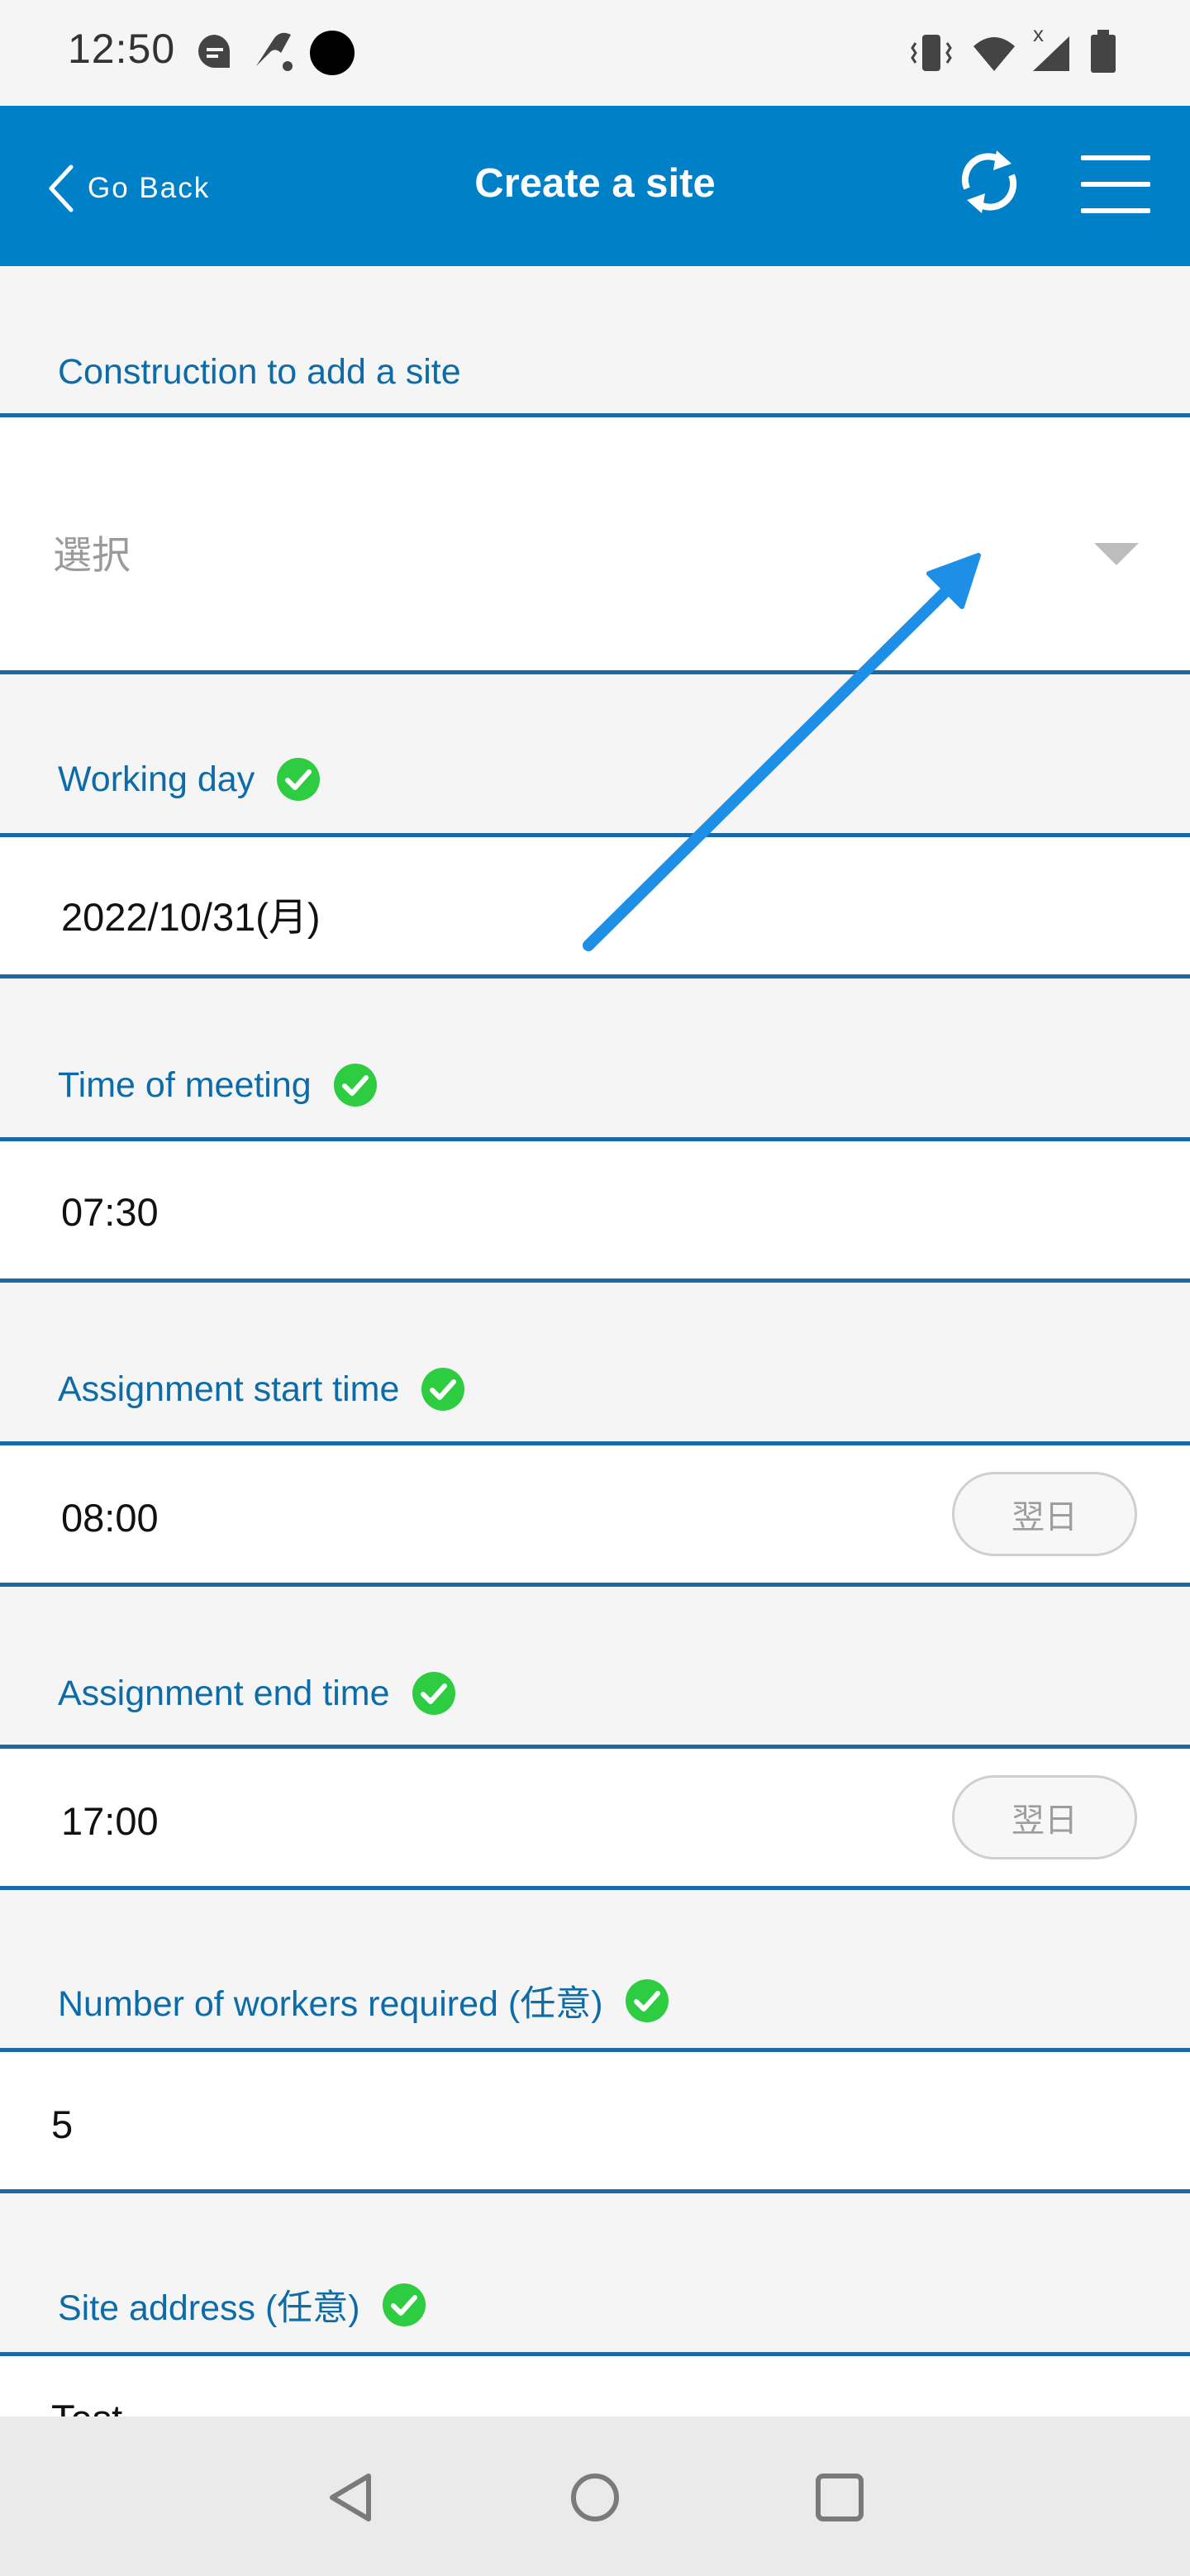  What do you see at coordinates (595, 186) in the screenshot?
I see `app-bar: Go Back Create a site` at bounding box center [595, 186].